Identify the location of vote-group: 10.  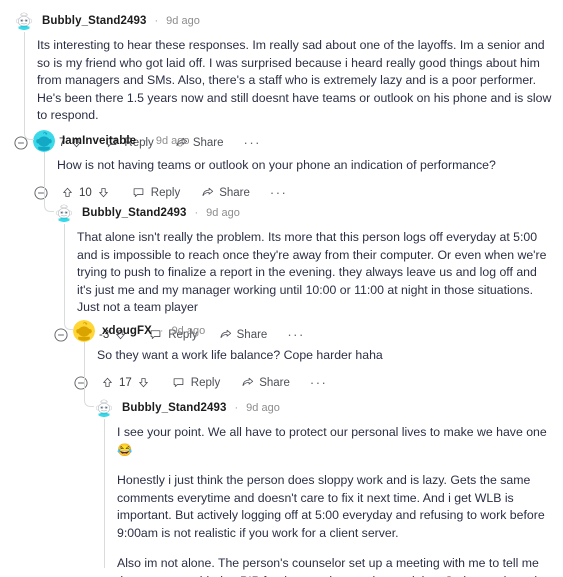
(85, 192).